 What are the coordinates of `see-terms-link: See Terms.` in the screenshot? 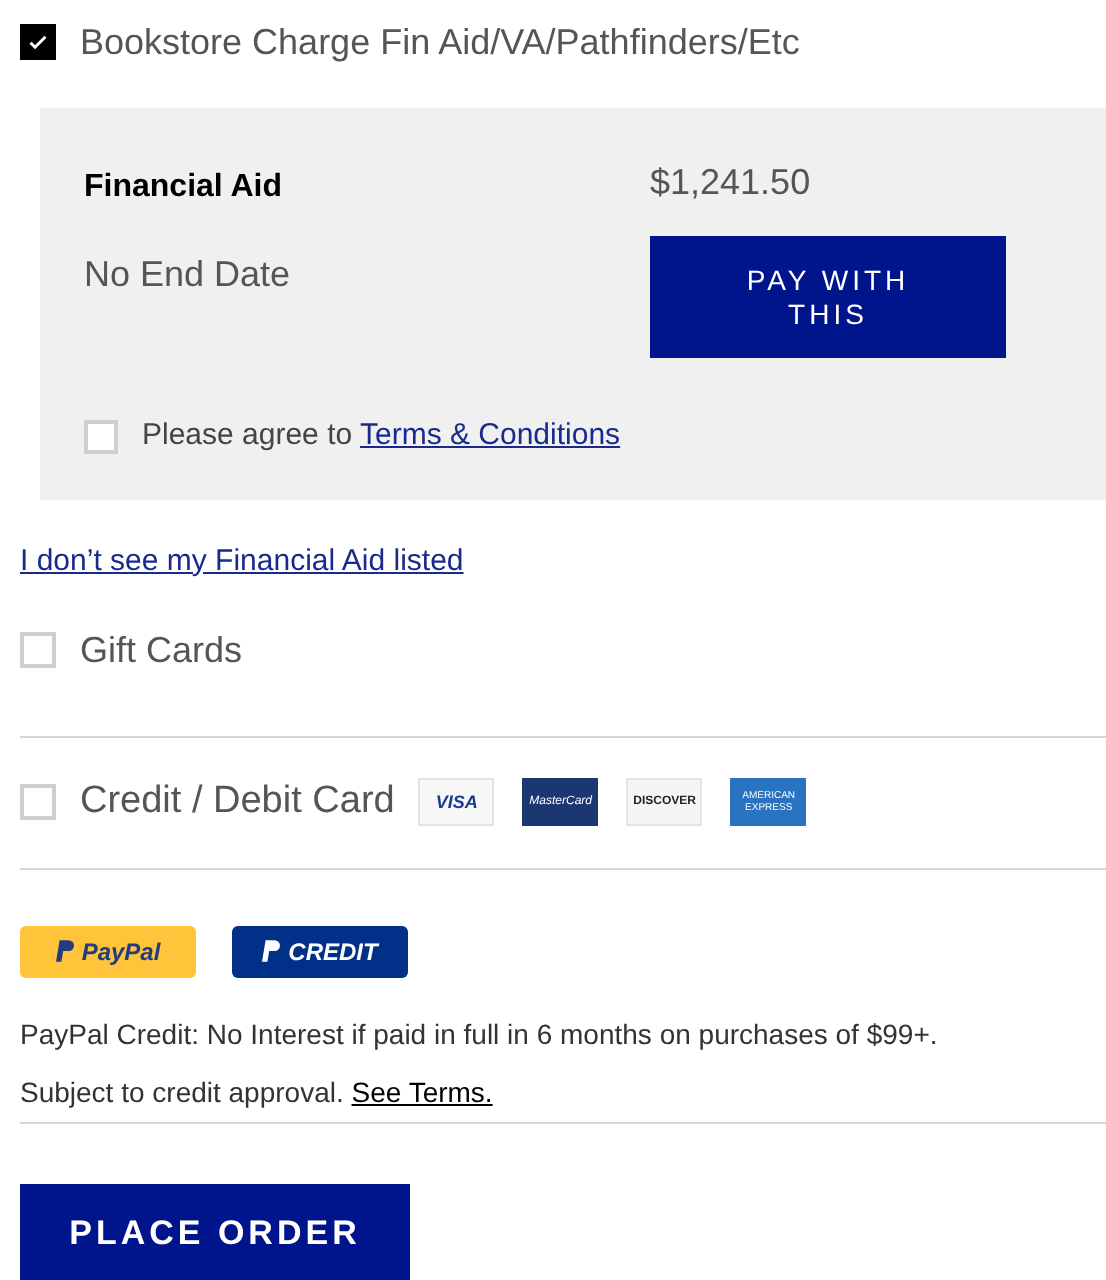 It's located at (422, 1091).